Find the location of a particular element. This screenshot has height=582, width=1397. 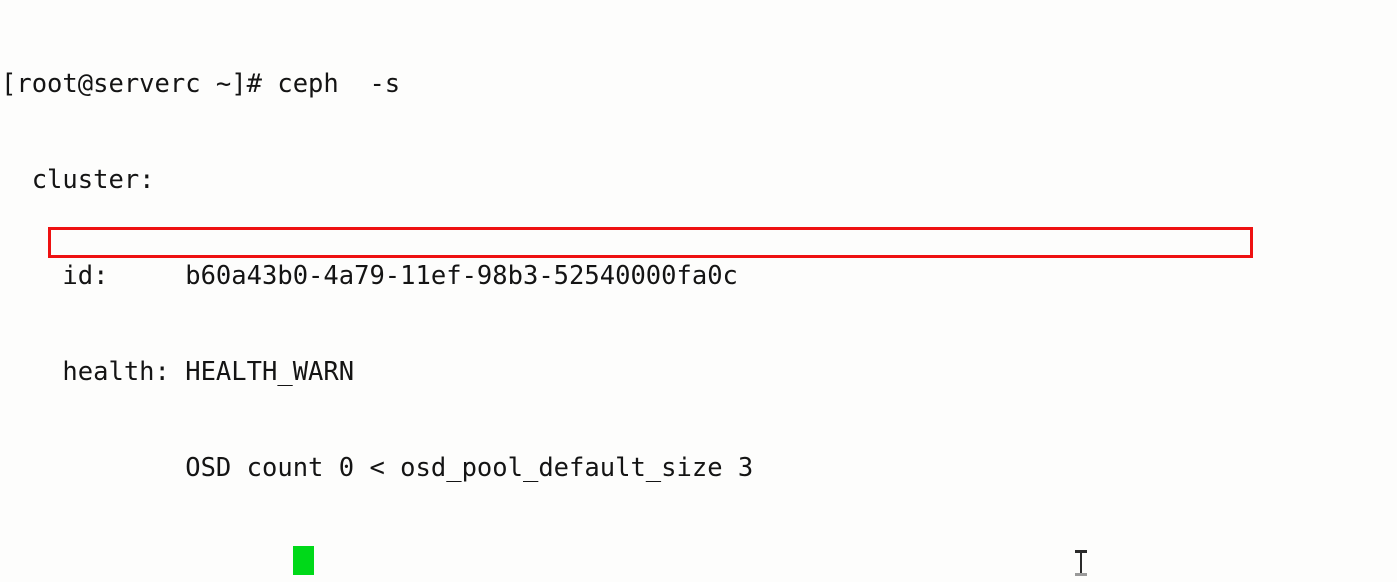

ibeam-stem is located at coordinates (1081, 563).